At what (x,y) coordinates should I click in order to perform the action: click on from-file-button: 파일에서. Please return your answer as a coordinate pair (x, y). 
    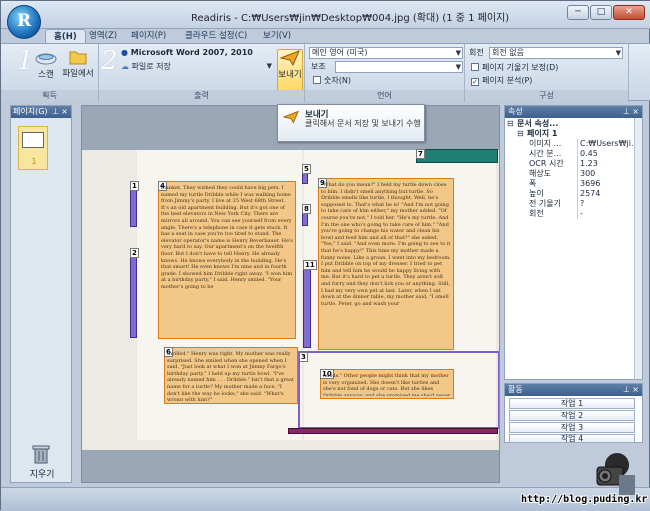
    Looking at the image, I should click on (78, 64).